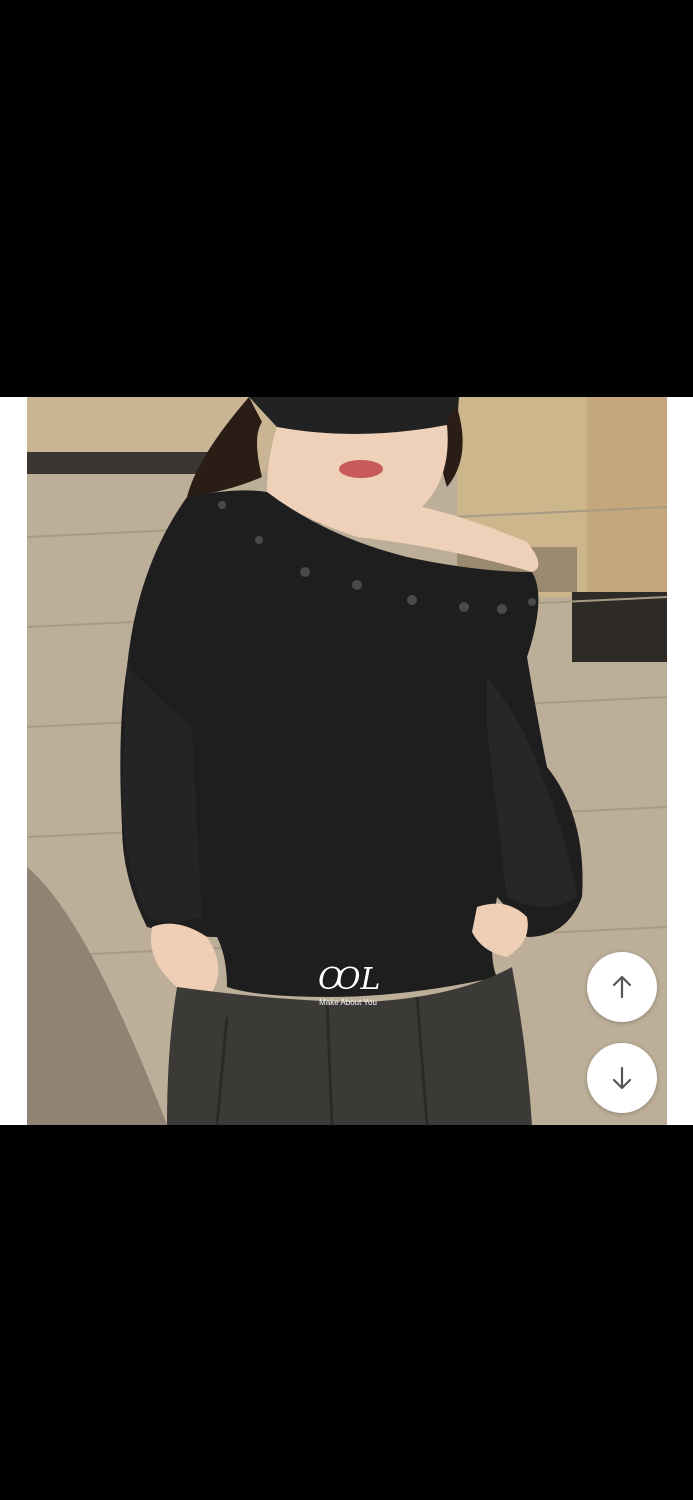 The width and height of the screenshot is (693, 1500). I want to click on previous-image-button, so click(622, 987).